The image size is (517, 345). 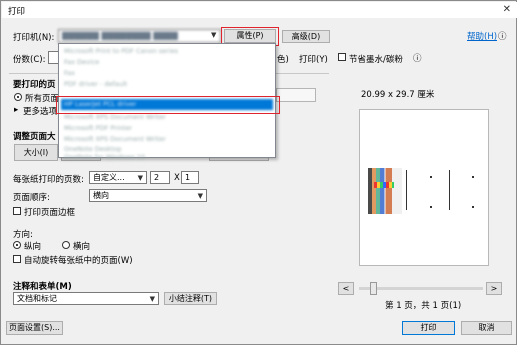 I want to click on rows-value: 1, so click(x=188, y=177).